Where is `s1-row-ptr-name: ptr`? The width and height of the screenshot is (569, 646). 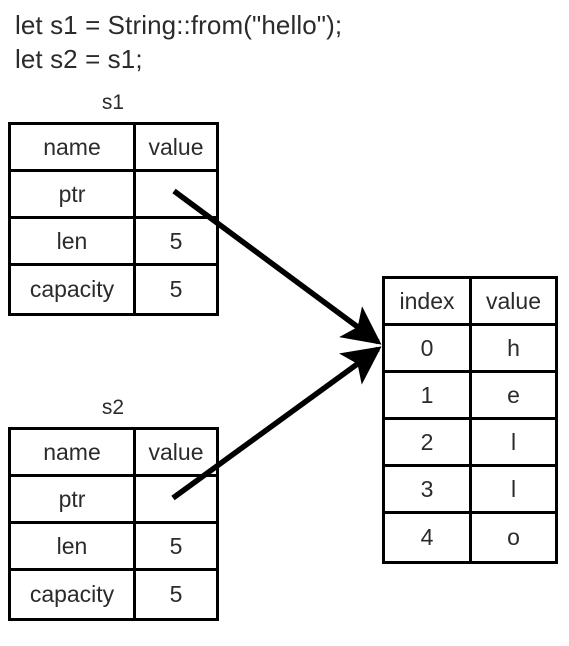
s1-row-ptr-name: ptr is located at coordinates (73, 194).